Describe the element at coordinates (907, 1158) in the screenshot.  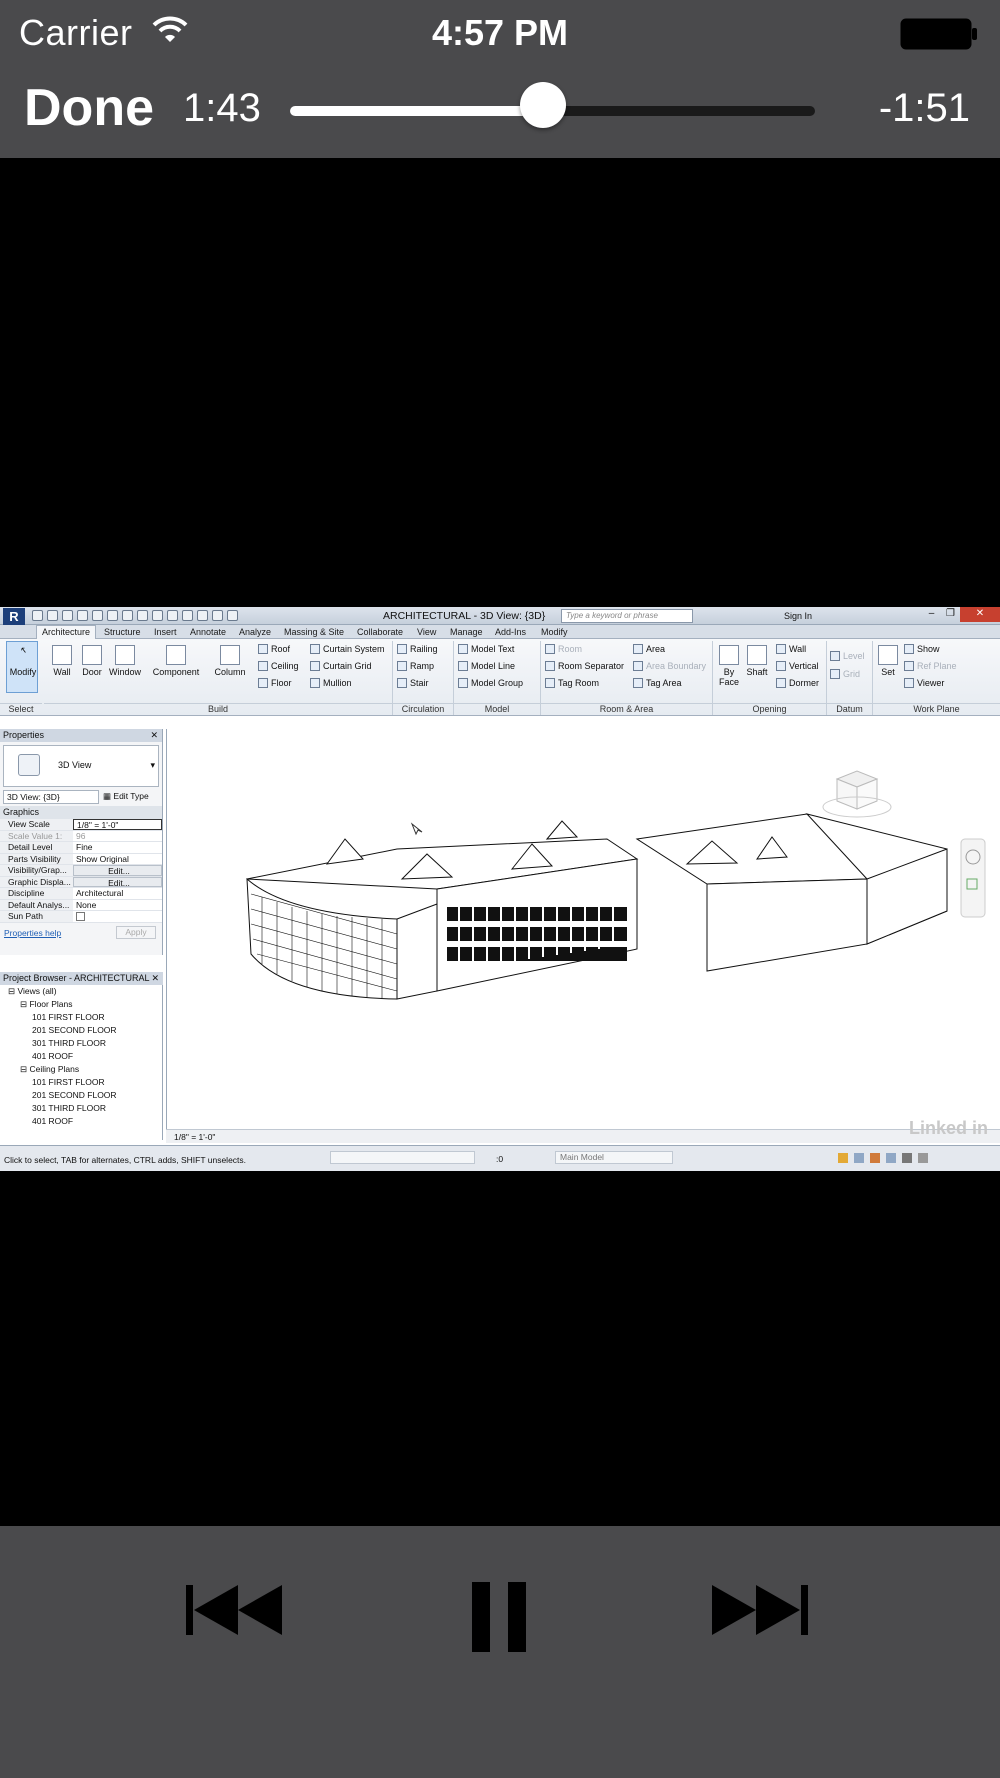
I see `drag-elements-icon` at that location.